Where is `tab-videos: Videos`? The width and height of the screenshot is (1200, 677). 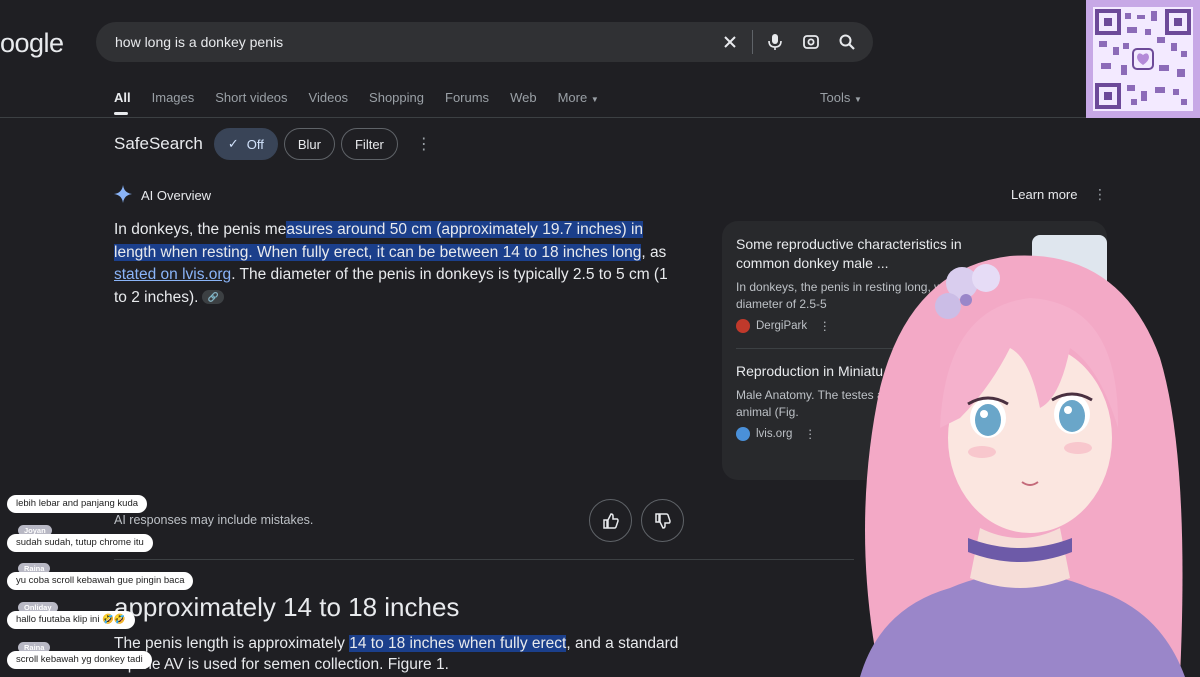
tab-videos: Videos is located at coordinates (329, 97).